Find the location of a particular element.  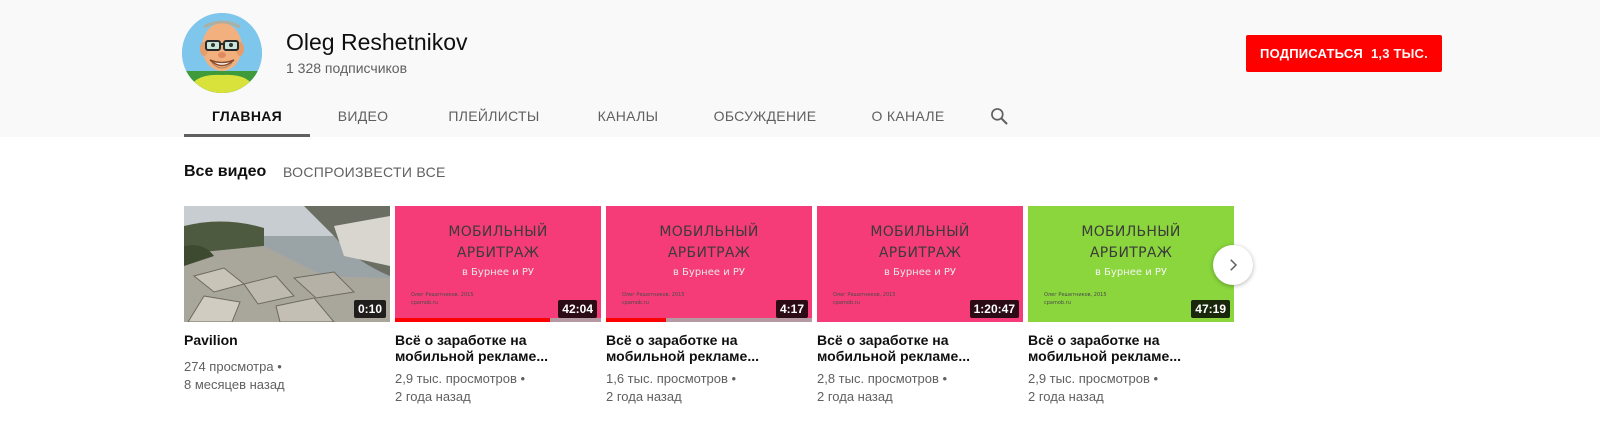

tab-about: О КАНАЛЕ is located at coordinates (908, 116).